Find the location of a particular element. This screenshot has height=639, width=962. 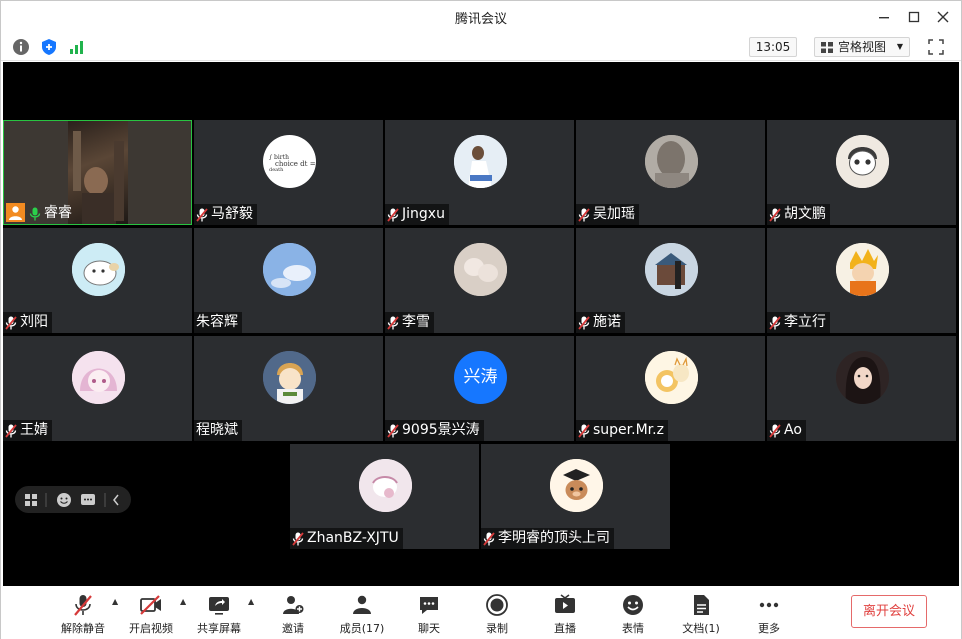

chat-label: 聊天 is located at coordinates (429, 628).